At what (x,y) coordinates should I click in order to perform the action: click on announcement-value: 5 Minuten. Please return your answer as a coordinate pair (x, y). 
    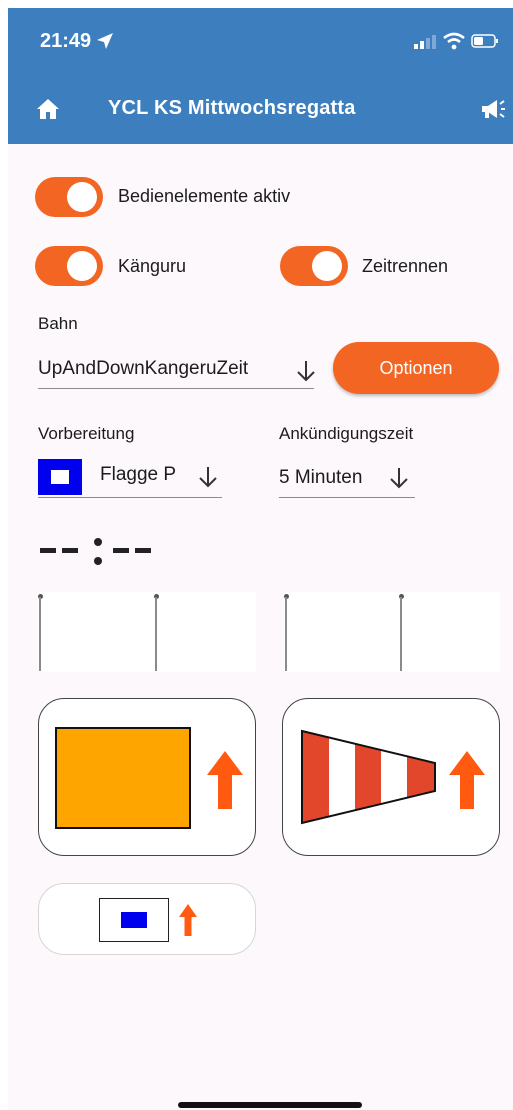
    Looking at the image, I should click on (321, 477).